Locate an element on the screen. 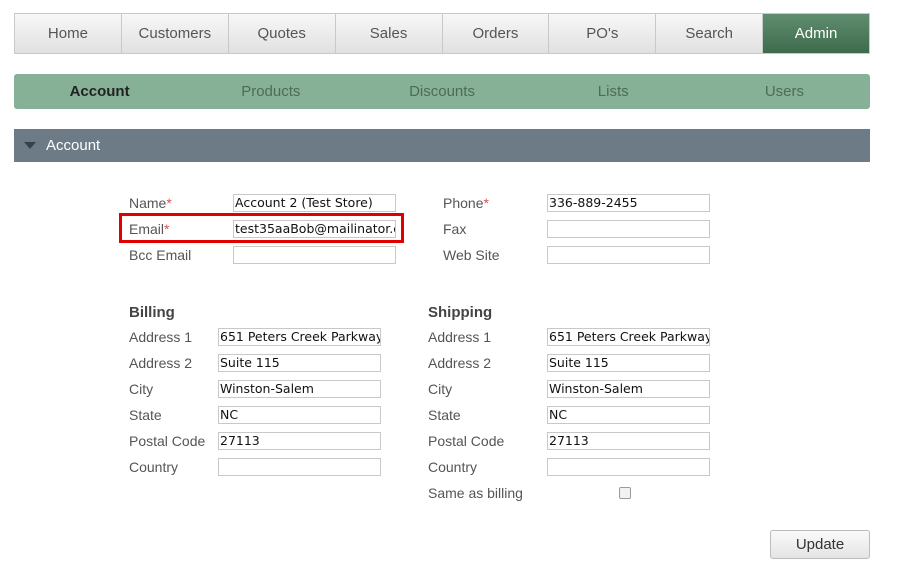 Image resolution: width=901 pixels, height=571 pixels. billing-country-label: Country is located at coordinates (154, 467).